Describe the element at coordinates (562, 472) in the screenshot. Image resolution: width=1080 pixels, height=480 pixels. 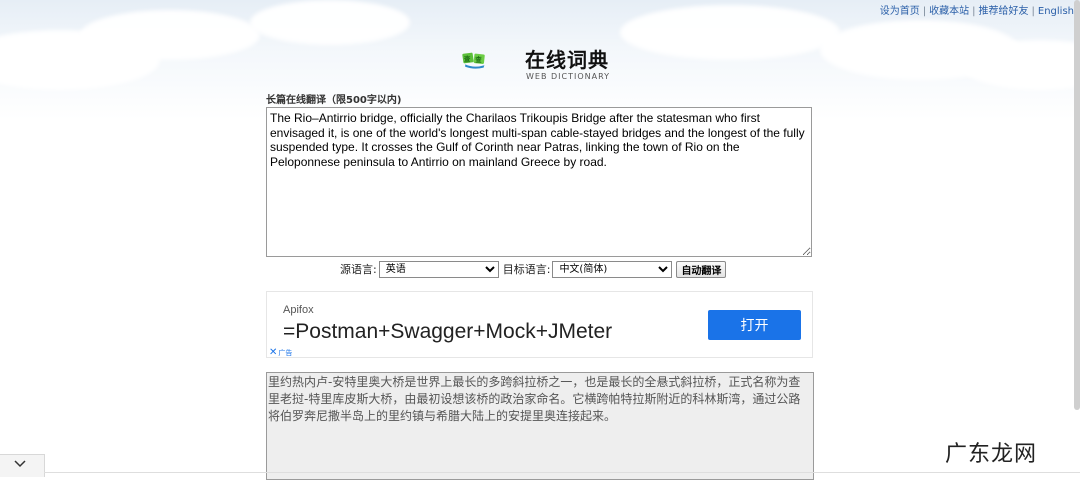
I see `bottom-divider` at that location.